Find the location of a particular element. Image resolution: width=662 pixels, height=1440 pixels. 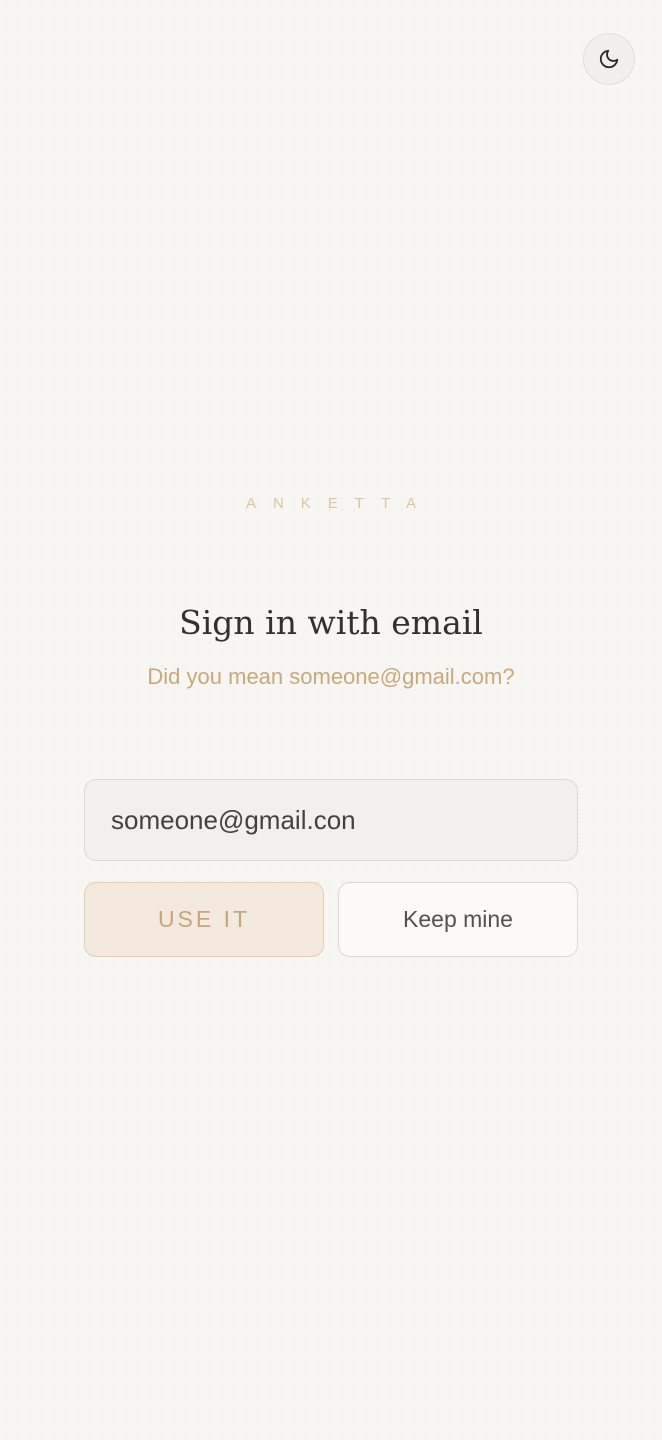

theme-toggle-button is located at coordinates (609, 59).